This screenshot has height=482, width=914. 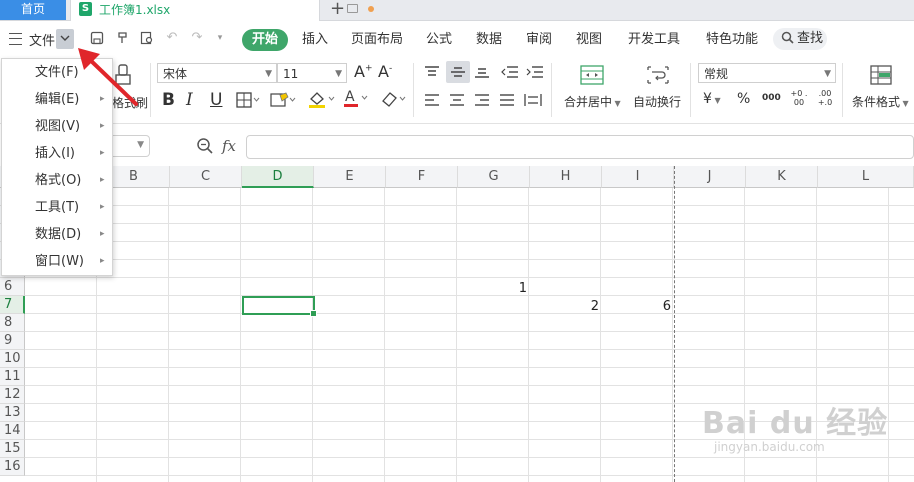 I want to click on decrease-decimal-button: .00 +.0, so click(x=825, y=98).